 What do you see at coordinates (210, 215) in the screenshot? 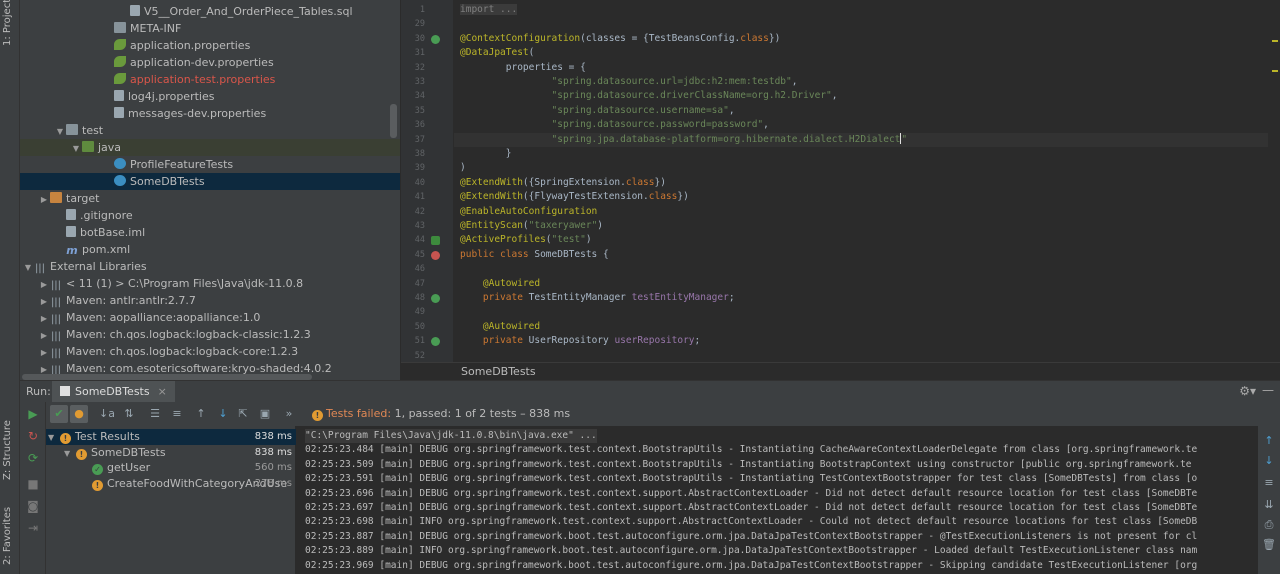
I see `project-tree-item: .gitignore` at bounding box center [210, 215].